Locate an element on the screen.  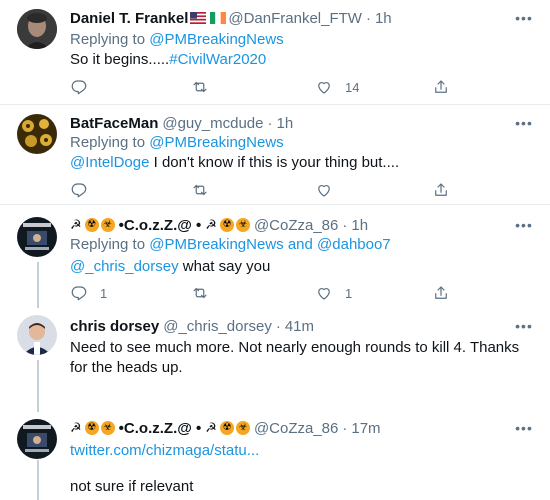
reply-button: 1 is located at coordinates (88, 293).